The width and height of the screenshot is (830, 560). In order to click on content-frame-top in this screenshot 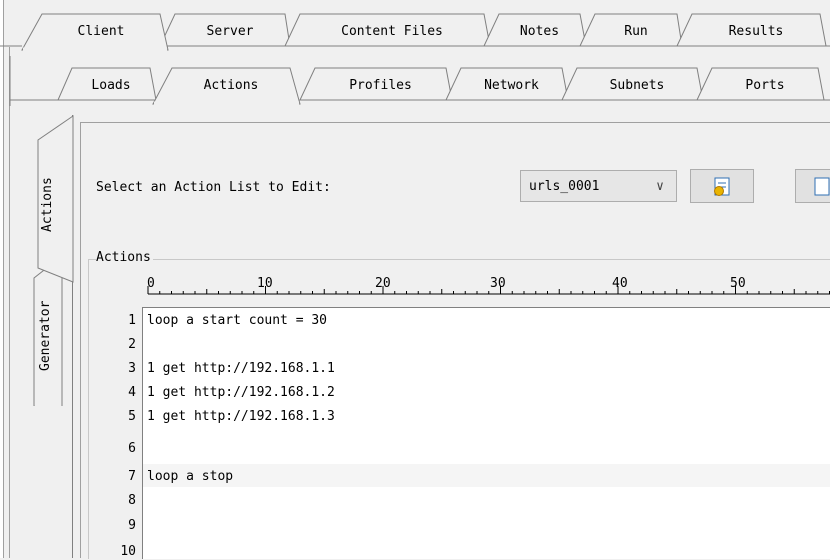, I will do `click(455, 122)`.